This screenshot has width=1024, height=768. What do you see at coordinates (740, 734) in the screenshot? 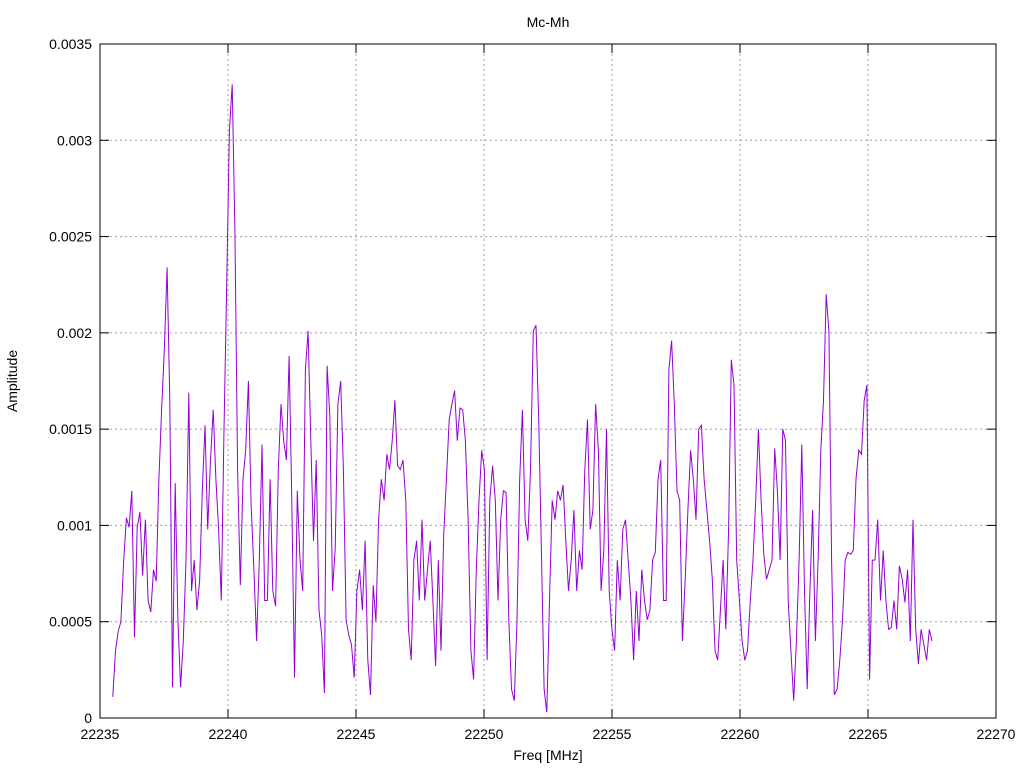
I see `x-tick-label: 22260` at bounding box center [740, 734].